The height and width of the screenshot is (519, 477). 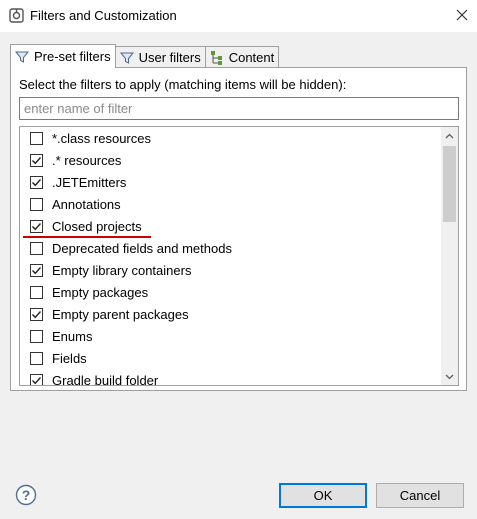 What do you see at coordinates (251, 57) in the screenshot?
I see `tab-label: Content` at bounding box center [251, 57].